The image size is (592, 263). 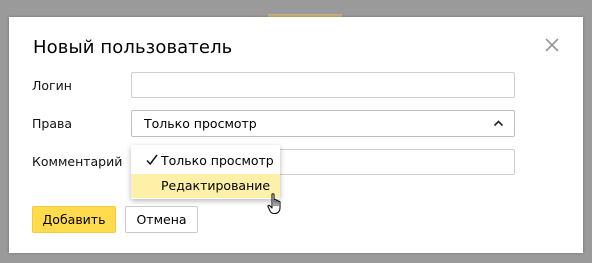 What do you see at coordinates (200, 123) in the screenshot?
I see `rights-select-value: Только просмотр` at bounding box center [200, 123].